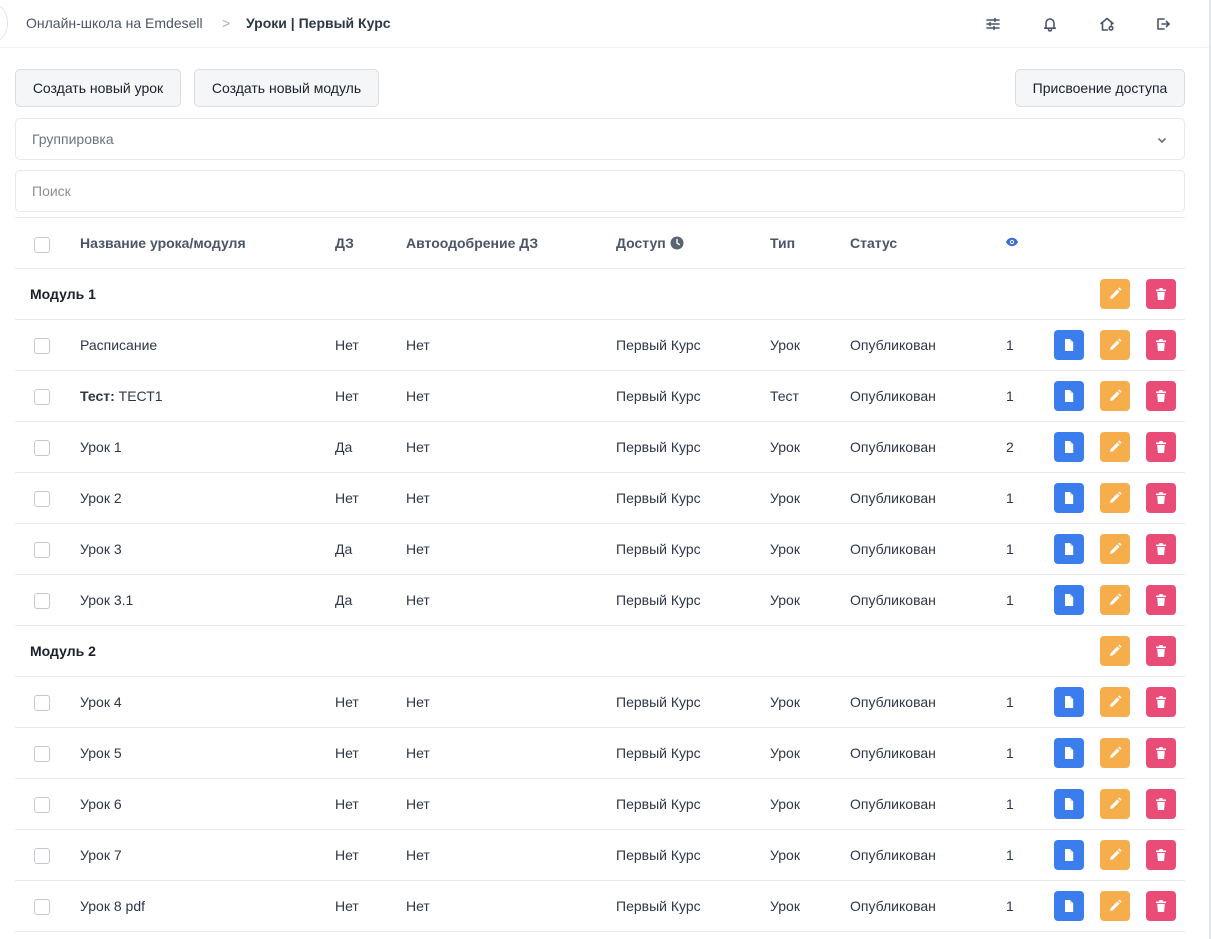 Image resolution: width=1211 pixels, height=939 pixels. What do you see at coordinates (993, 24) in the screenshot?
I see `sliders-icon` at bounding box center [993, 24].